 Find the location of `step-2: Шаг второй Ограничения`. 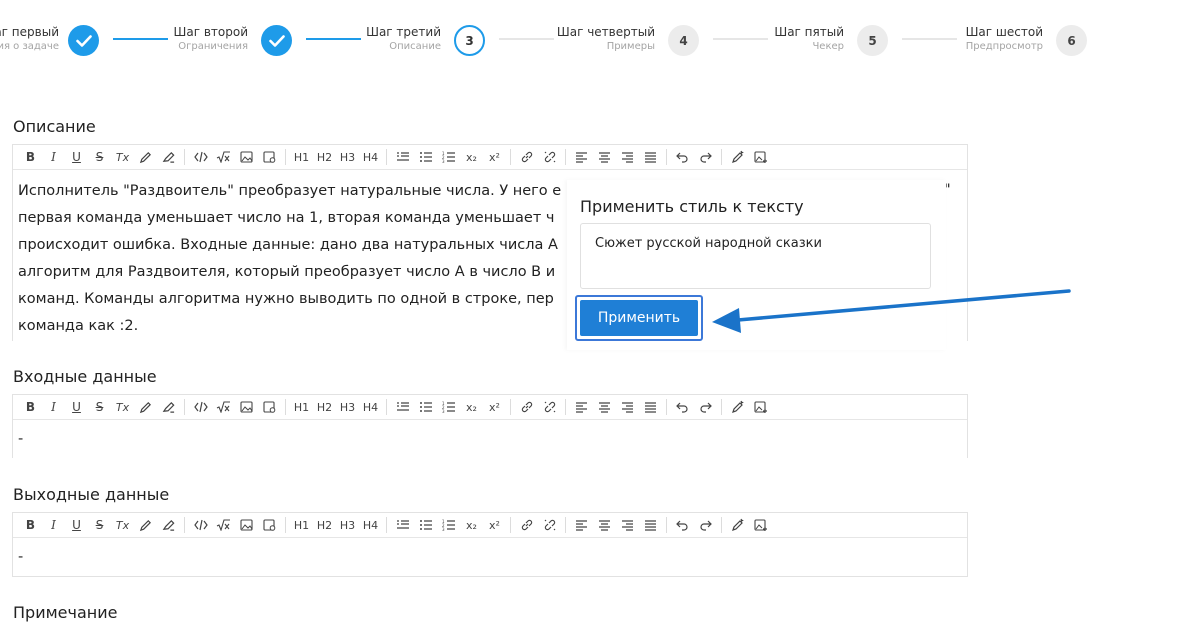

step-2: Шаг второй Ограничения is located at coordinates (221, 40).